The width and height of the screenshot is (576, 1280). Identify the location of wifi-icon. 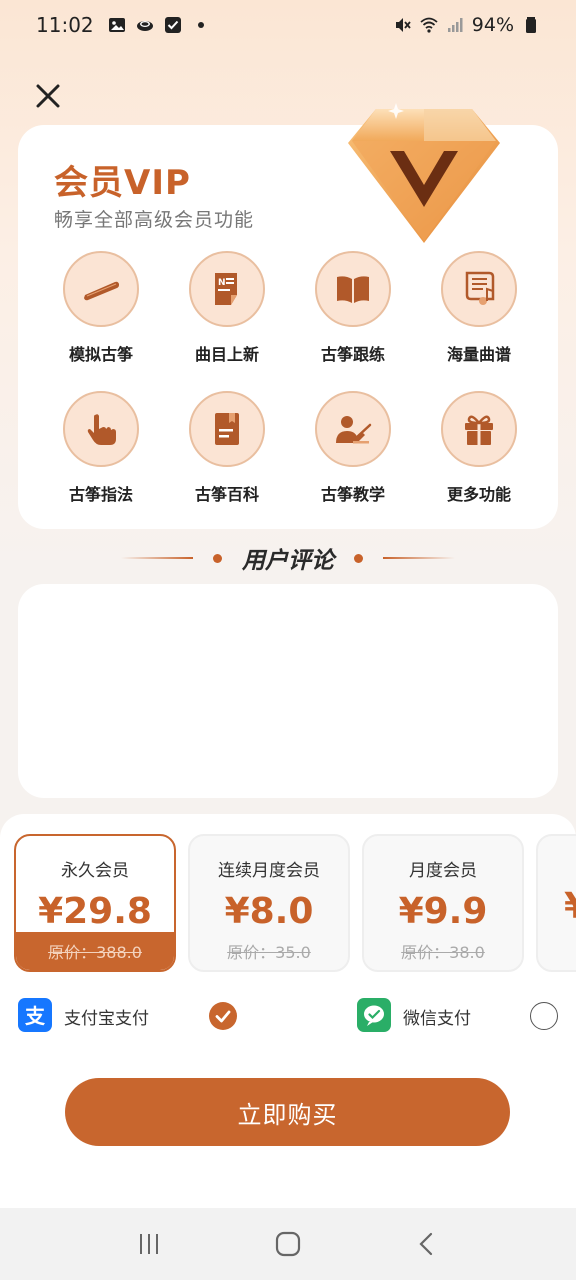
(429, 25).